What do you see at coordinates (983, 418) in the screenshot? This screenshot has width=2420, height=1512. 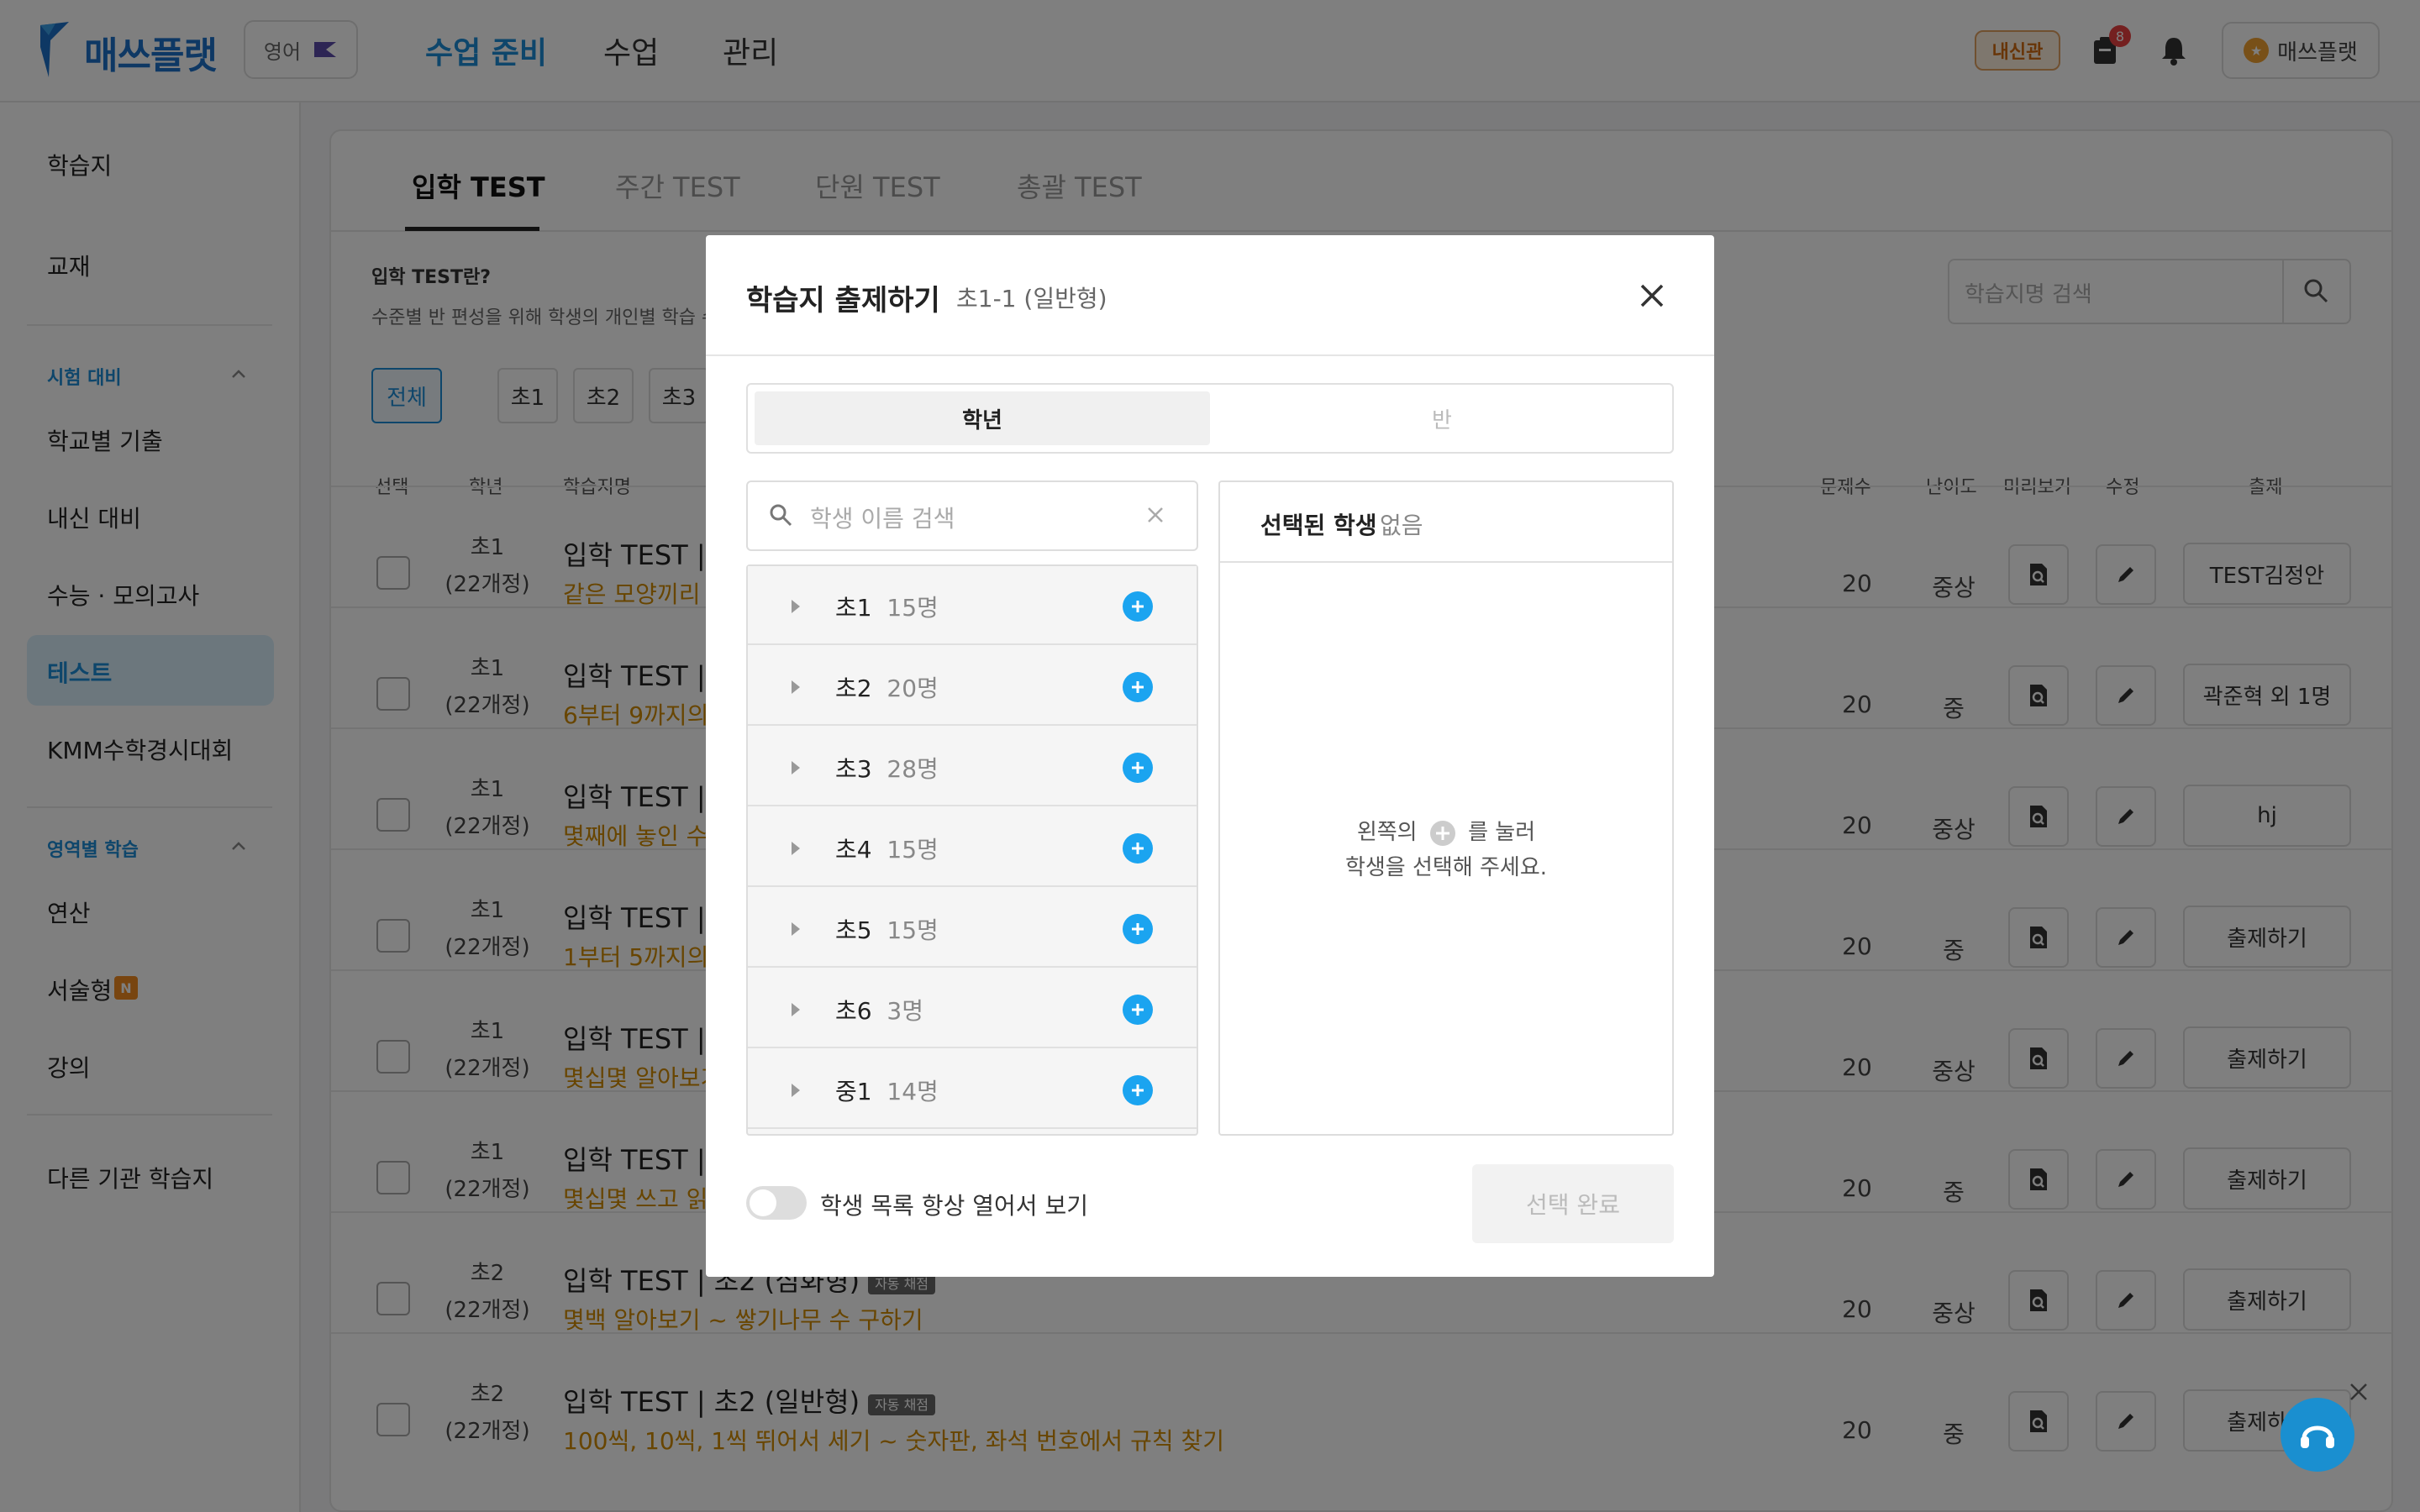 I see `segment-grade: 학년` at bounding box center [983, 418].